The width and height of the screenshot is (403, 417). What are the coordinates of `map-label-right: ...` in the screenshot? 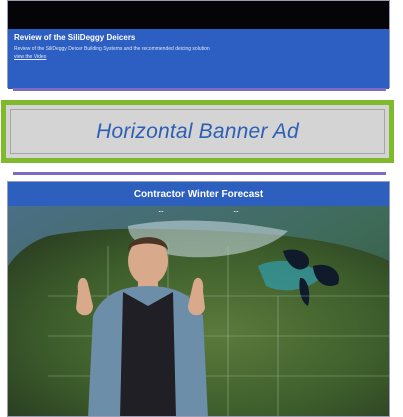 It's located at (236, 211).